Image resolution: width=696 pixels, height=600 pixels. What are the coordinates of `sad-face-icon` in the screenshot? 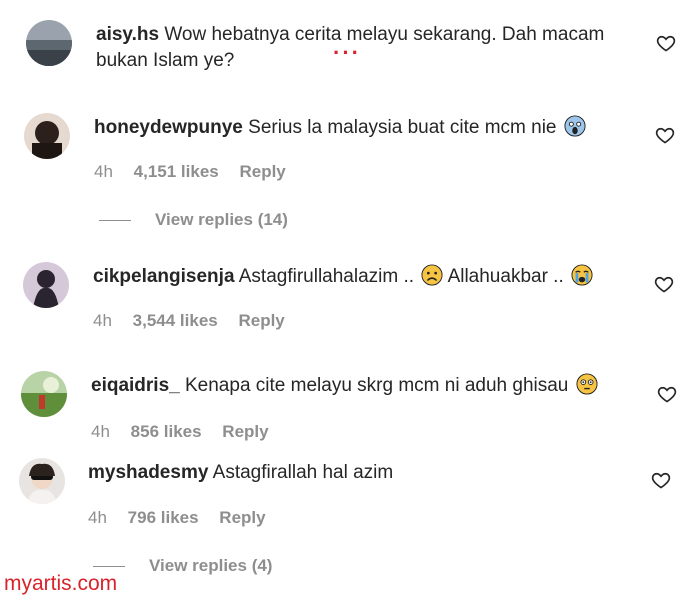 It's located at (432, 275).